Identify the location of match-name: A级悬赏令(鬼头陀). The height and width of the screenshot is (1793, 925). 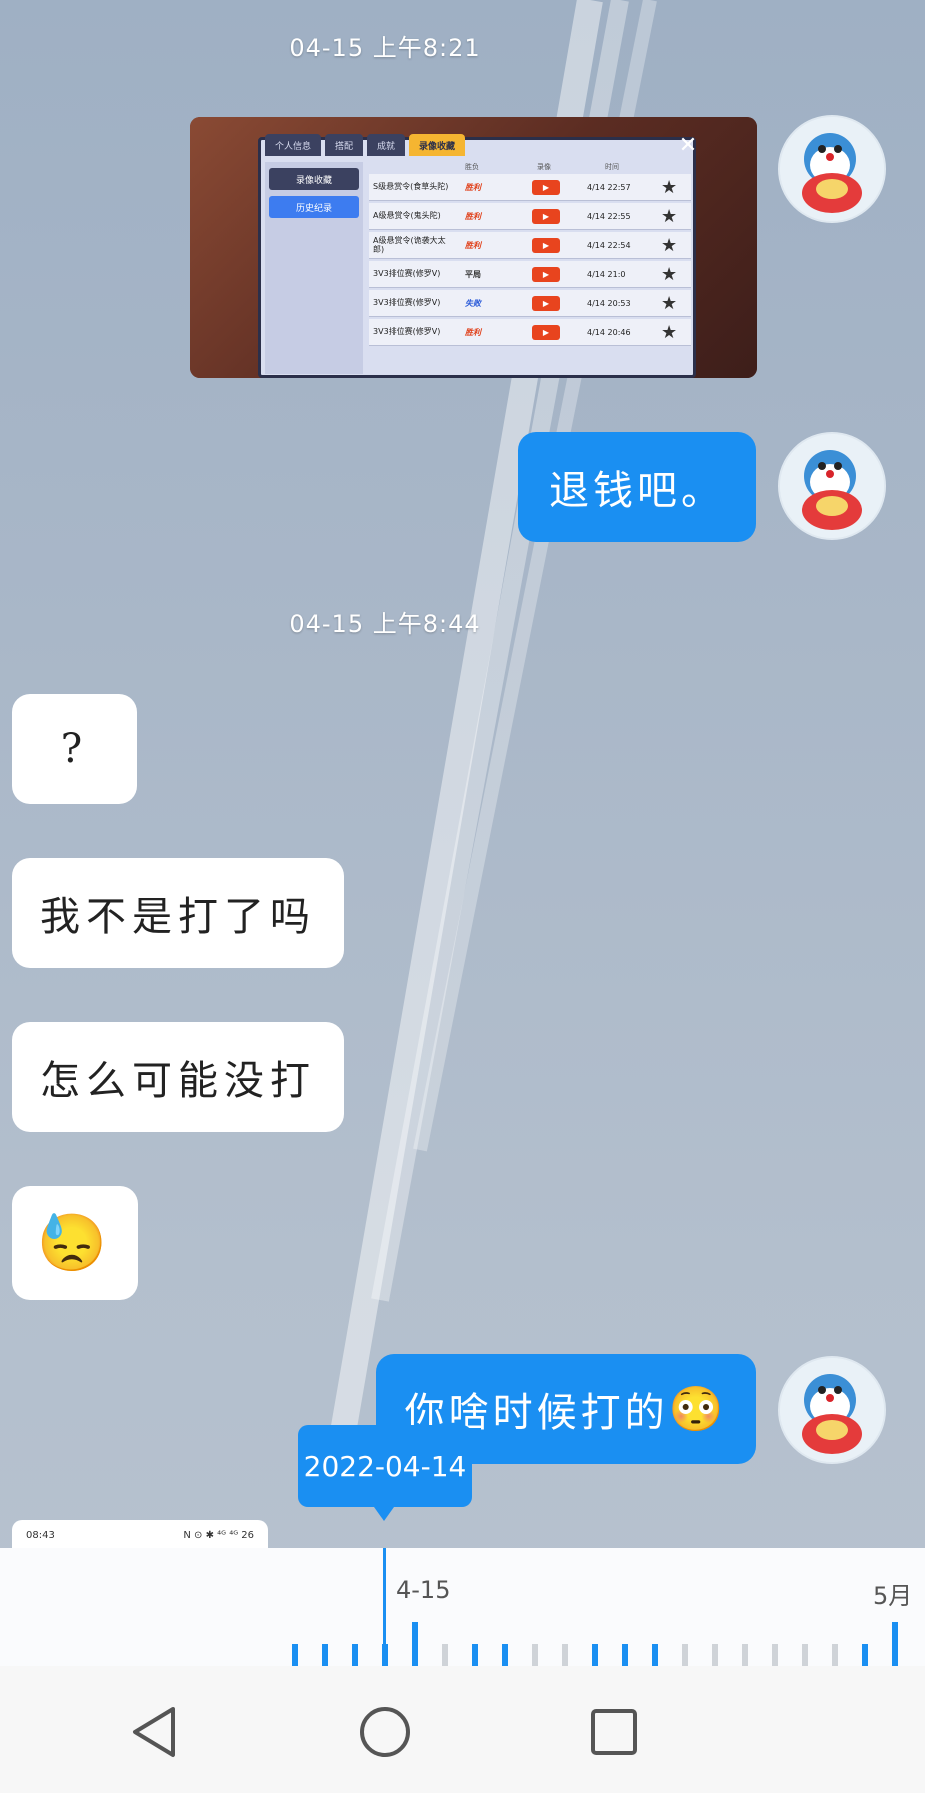
(407, 216).